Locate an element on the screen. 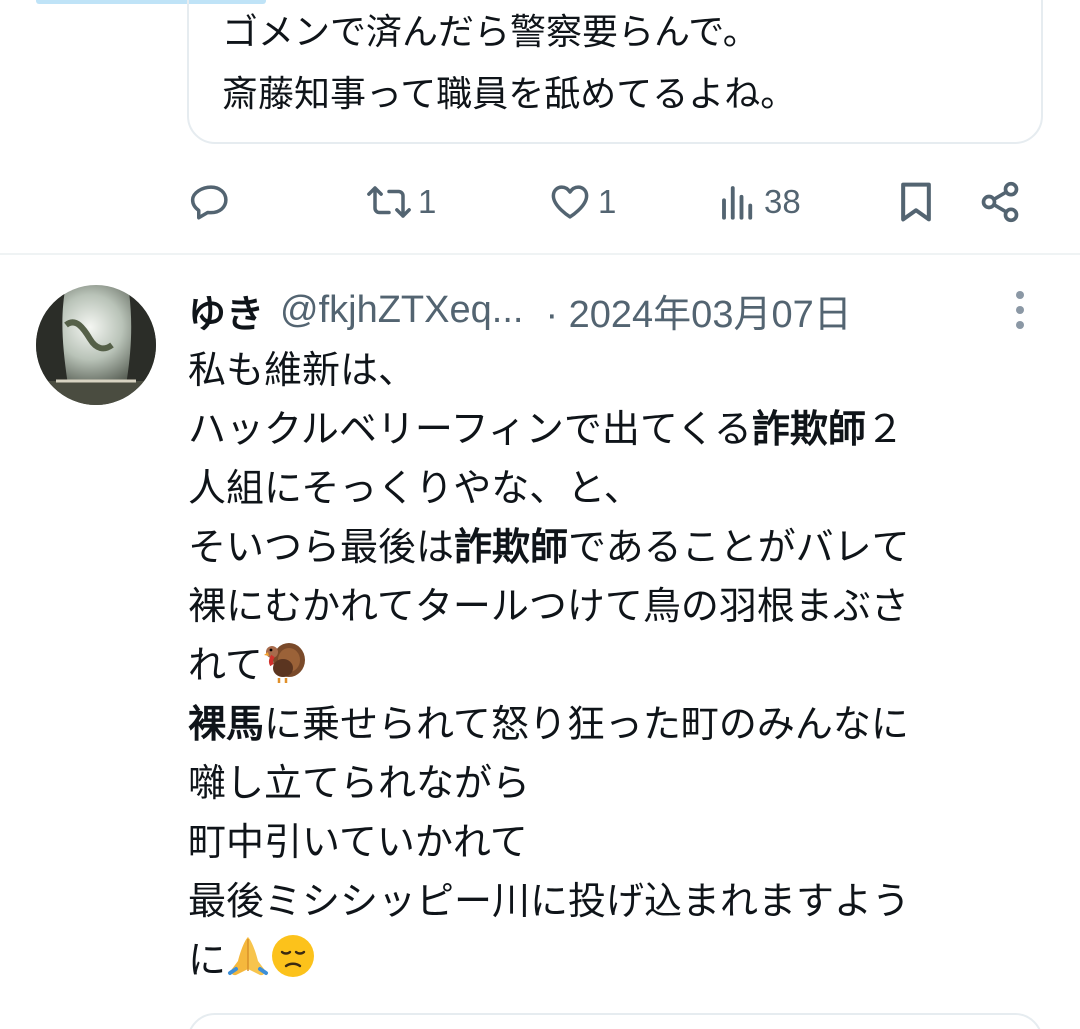 This screenshot has width=1080, height=1029. turkey-icon is located at coordinates (285, 669).